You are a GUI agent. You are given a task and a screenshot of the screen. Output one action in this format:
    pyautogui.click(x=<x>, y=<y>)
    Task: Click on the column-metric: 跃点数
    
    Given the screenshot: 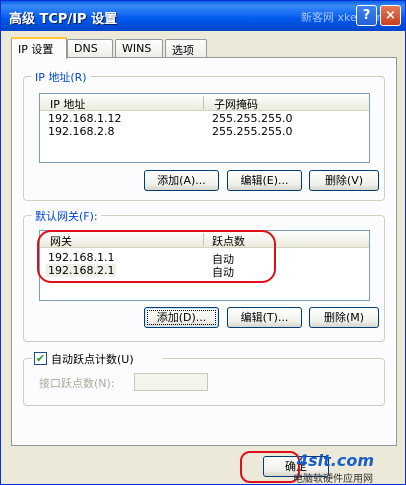 What is the action you would take?
    pyautogui.click(x=228, y=241)
    